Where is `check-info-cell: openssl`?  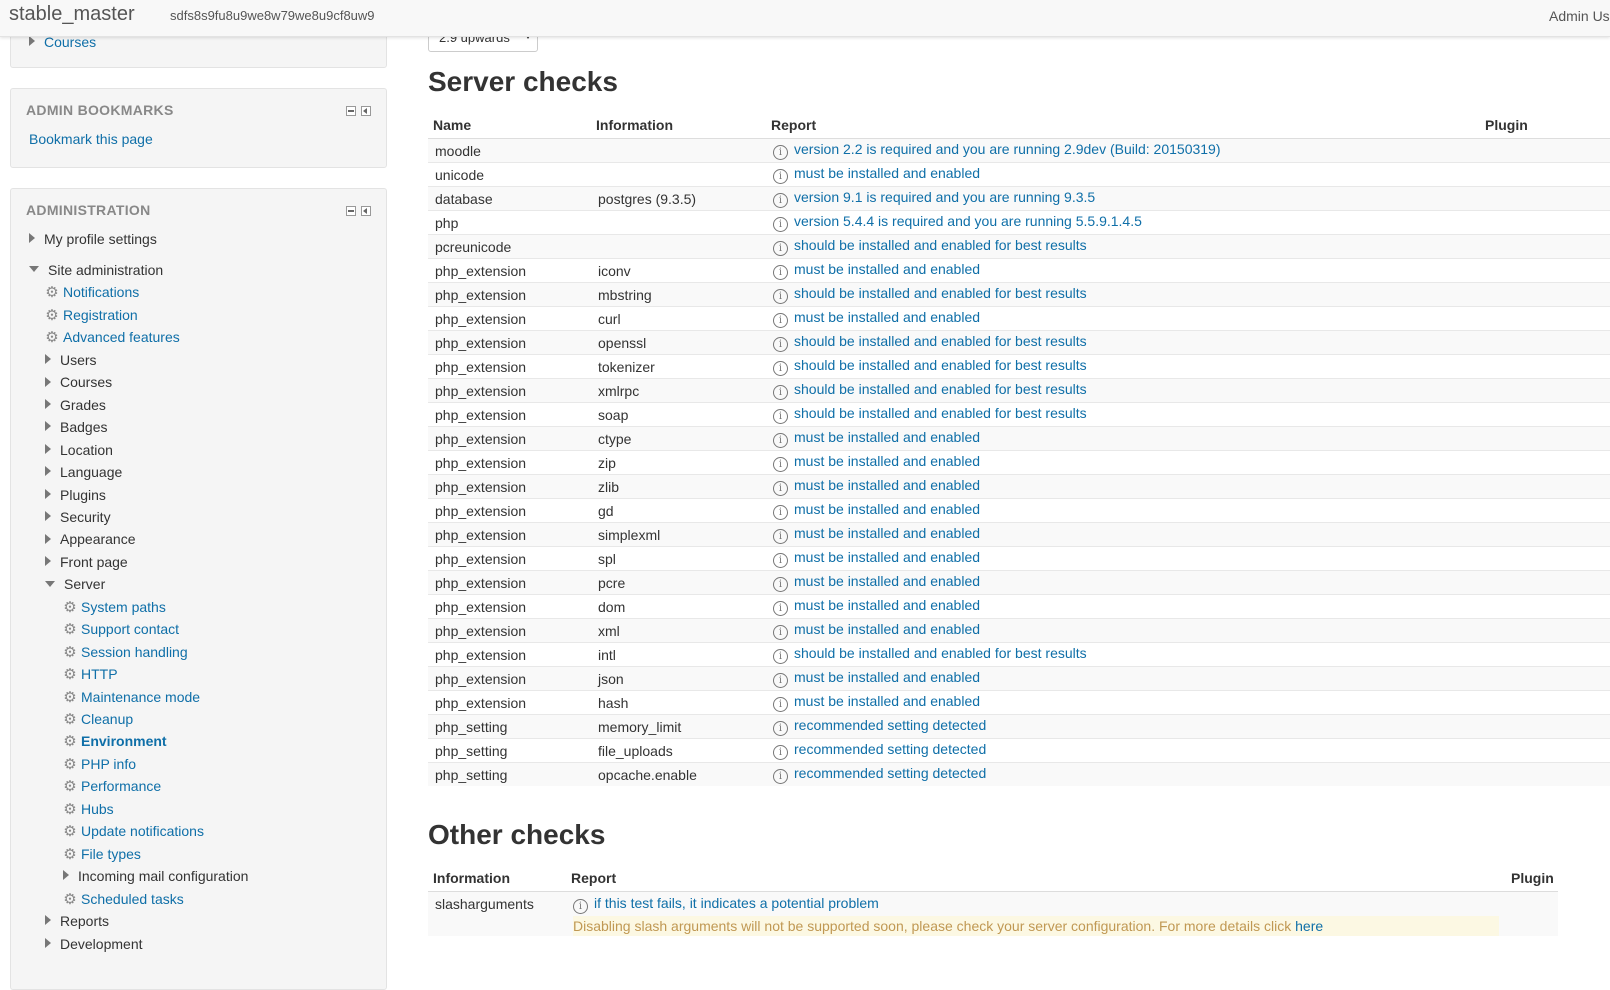 check-info-cell: openssl is located at coordinates (678, 342).